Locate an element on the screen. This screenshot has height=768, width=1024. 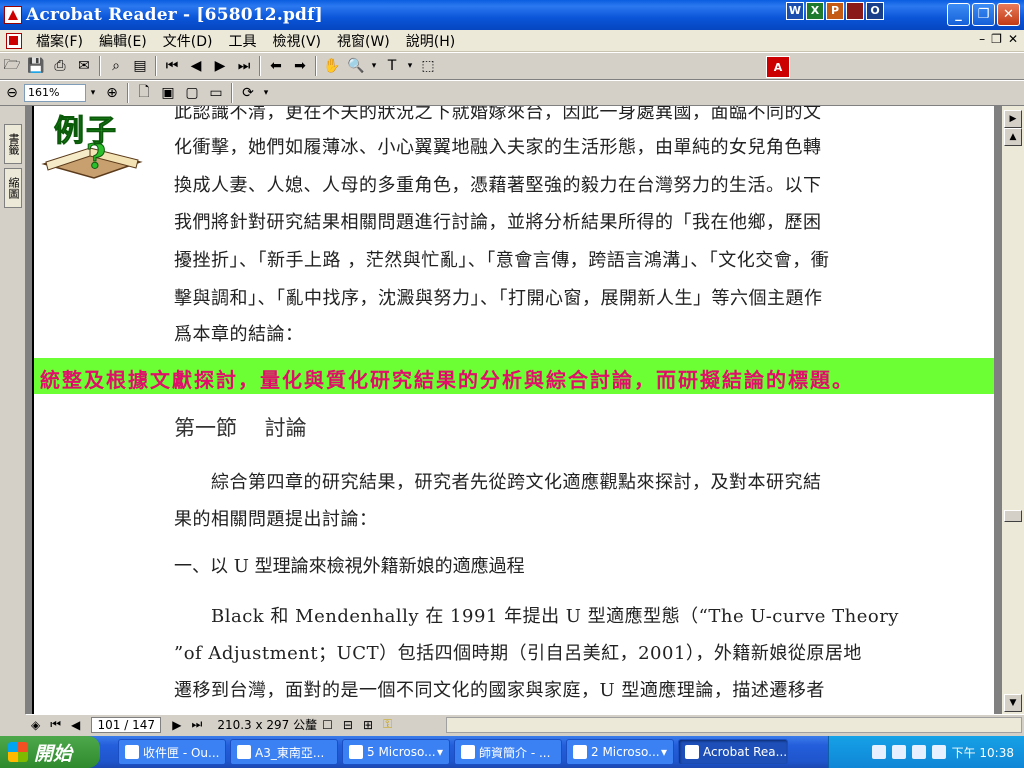
keyboard-icon is located at coordinates (878, 752).